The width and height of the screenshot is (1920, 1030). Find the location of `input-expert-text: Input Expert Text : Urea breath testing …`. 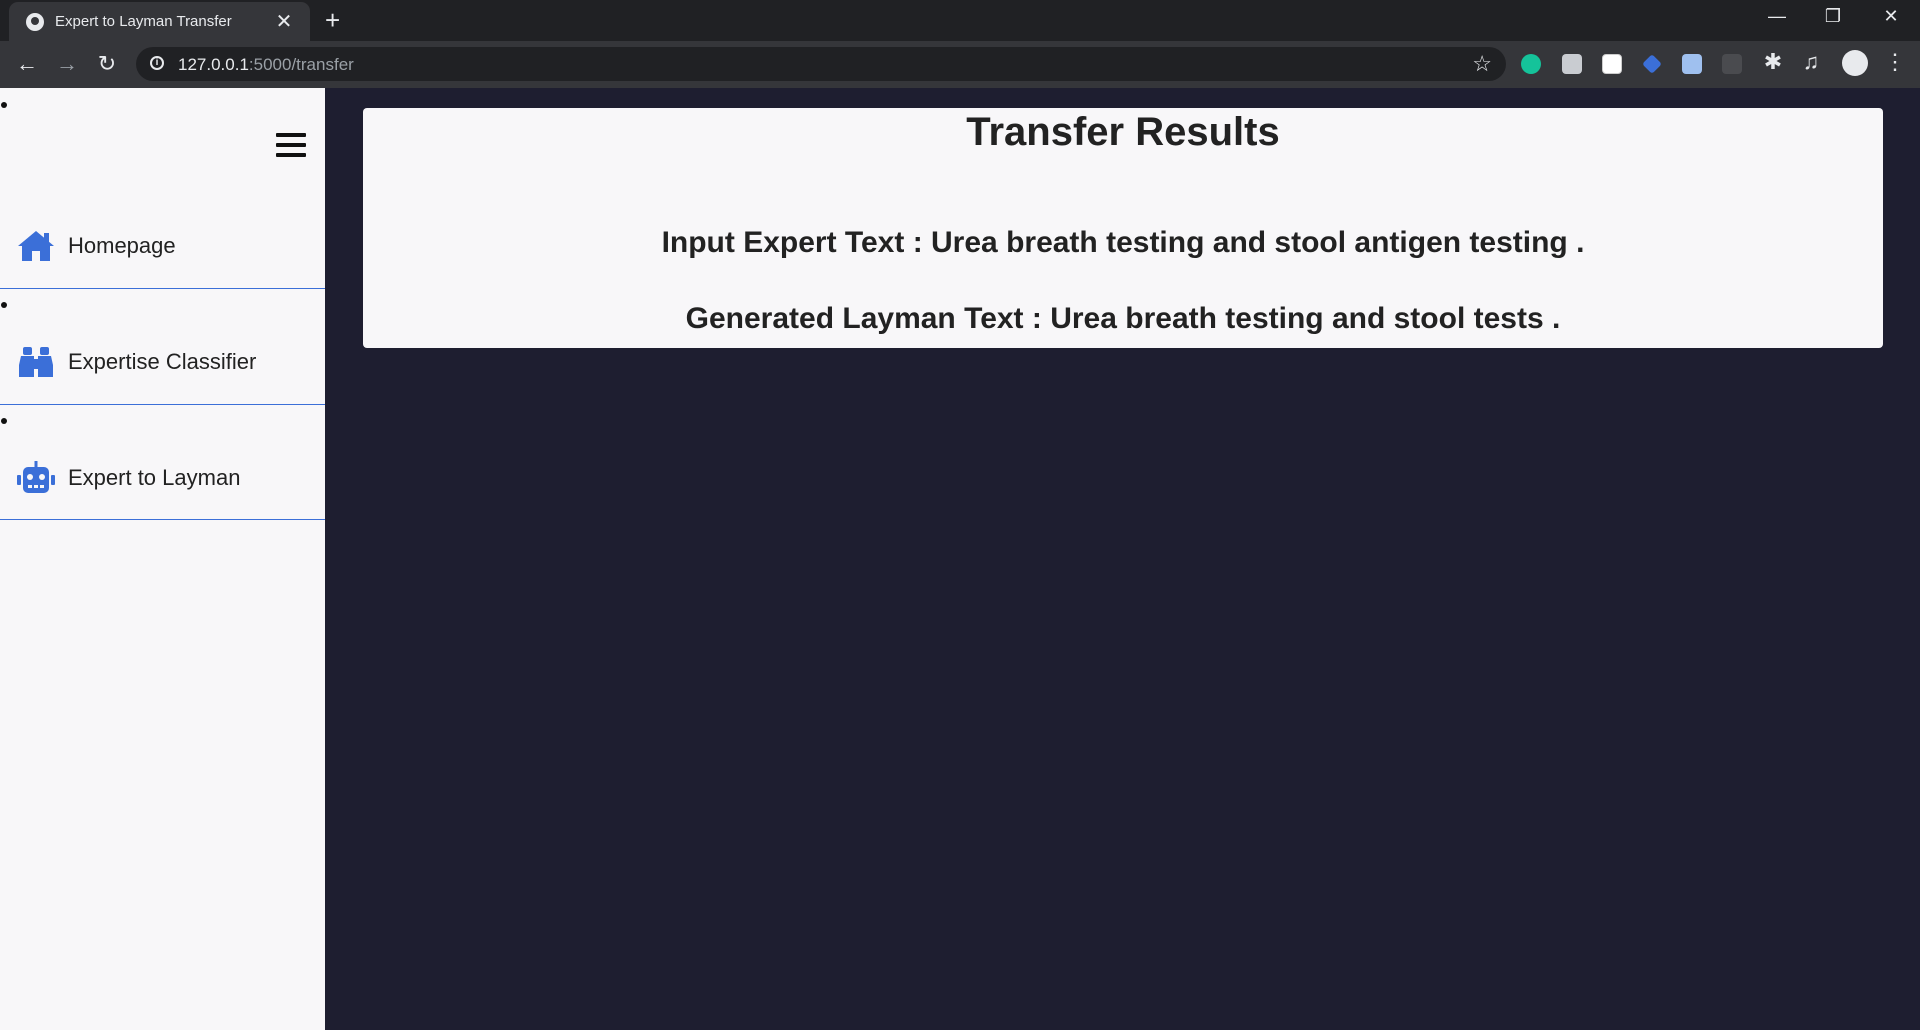

input-expert-text: Input Expert Text : Urea breath testing … is located at coordinates (1123, 242).